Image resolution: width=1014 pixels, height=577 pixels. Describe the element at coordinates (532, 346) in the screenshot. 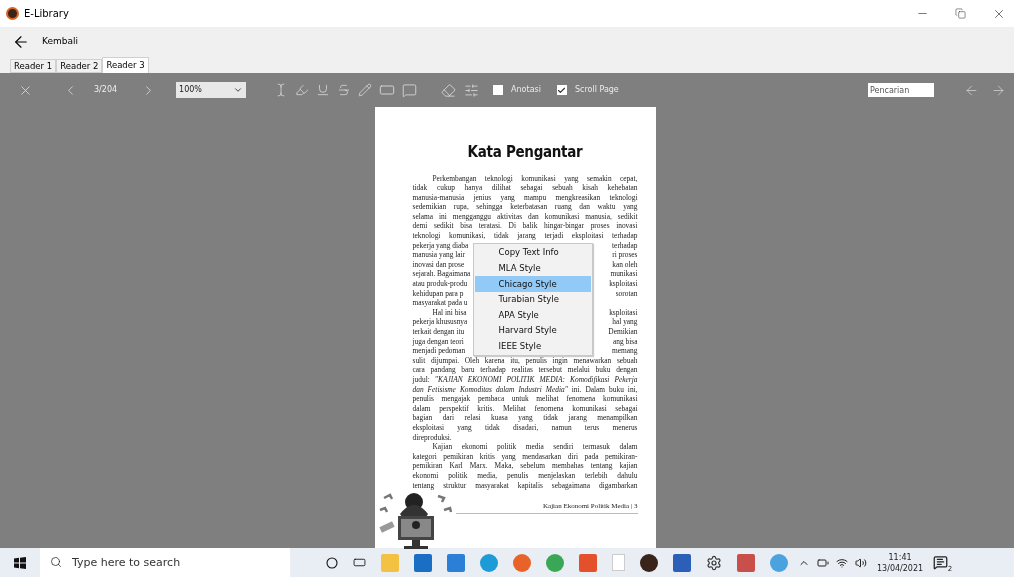

I see `menu-item: IEEE Style` at that location.